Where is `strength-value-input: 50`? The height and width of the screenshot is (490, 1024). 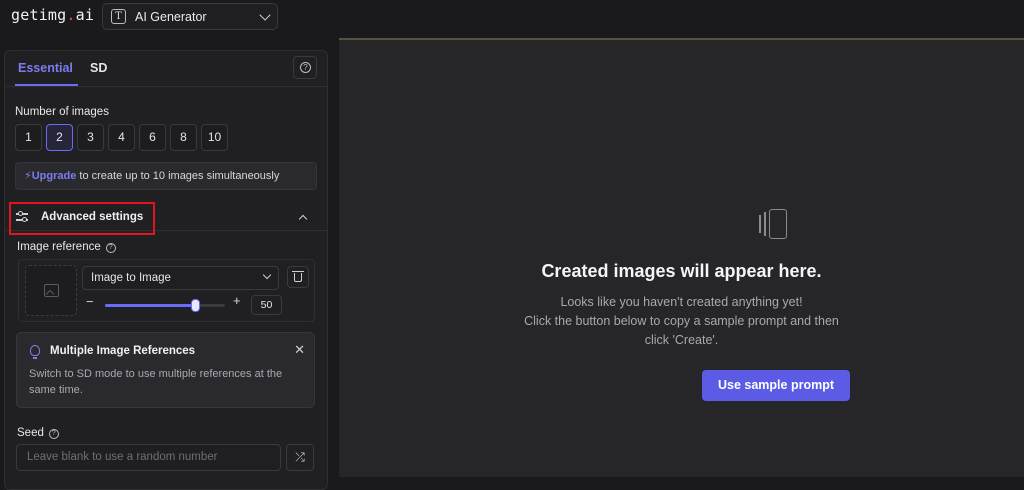 strength-value-input: 50 is located at coordinates (266, 305).